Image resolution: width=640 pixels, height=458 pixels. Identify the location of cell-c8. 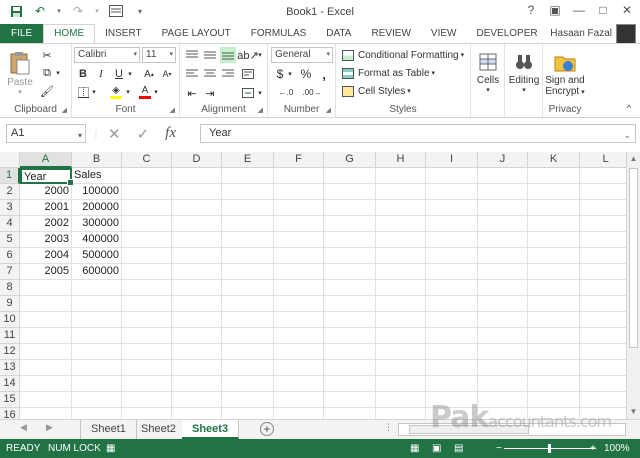
(147, 288).